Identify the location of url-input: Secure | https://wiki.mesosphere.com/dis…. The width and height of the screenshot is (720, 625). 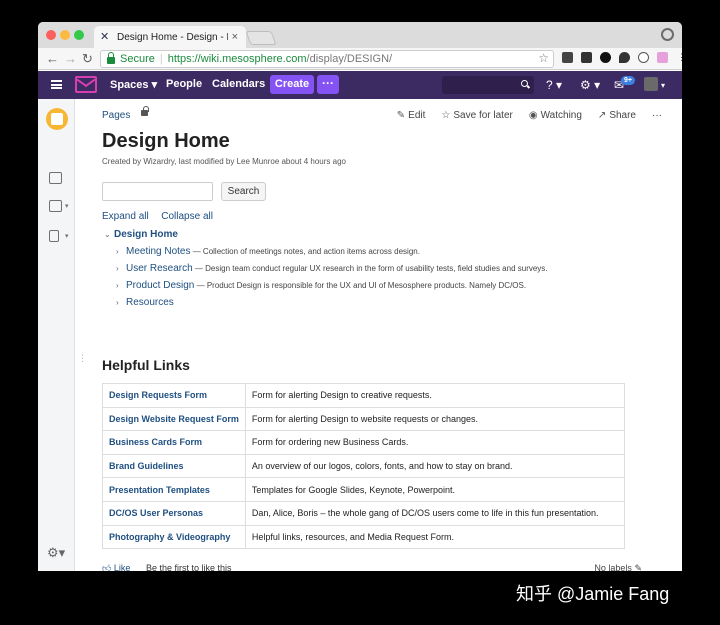
(327, 59).